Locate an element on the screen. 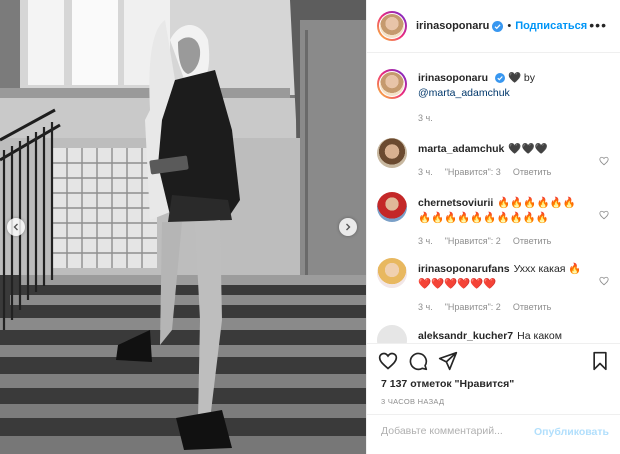 The image size is (620, 454). heart-icon is located at coordinates (388, 361).